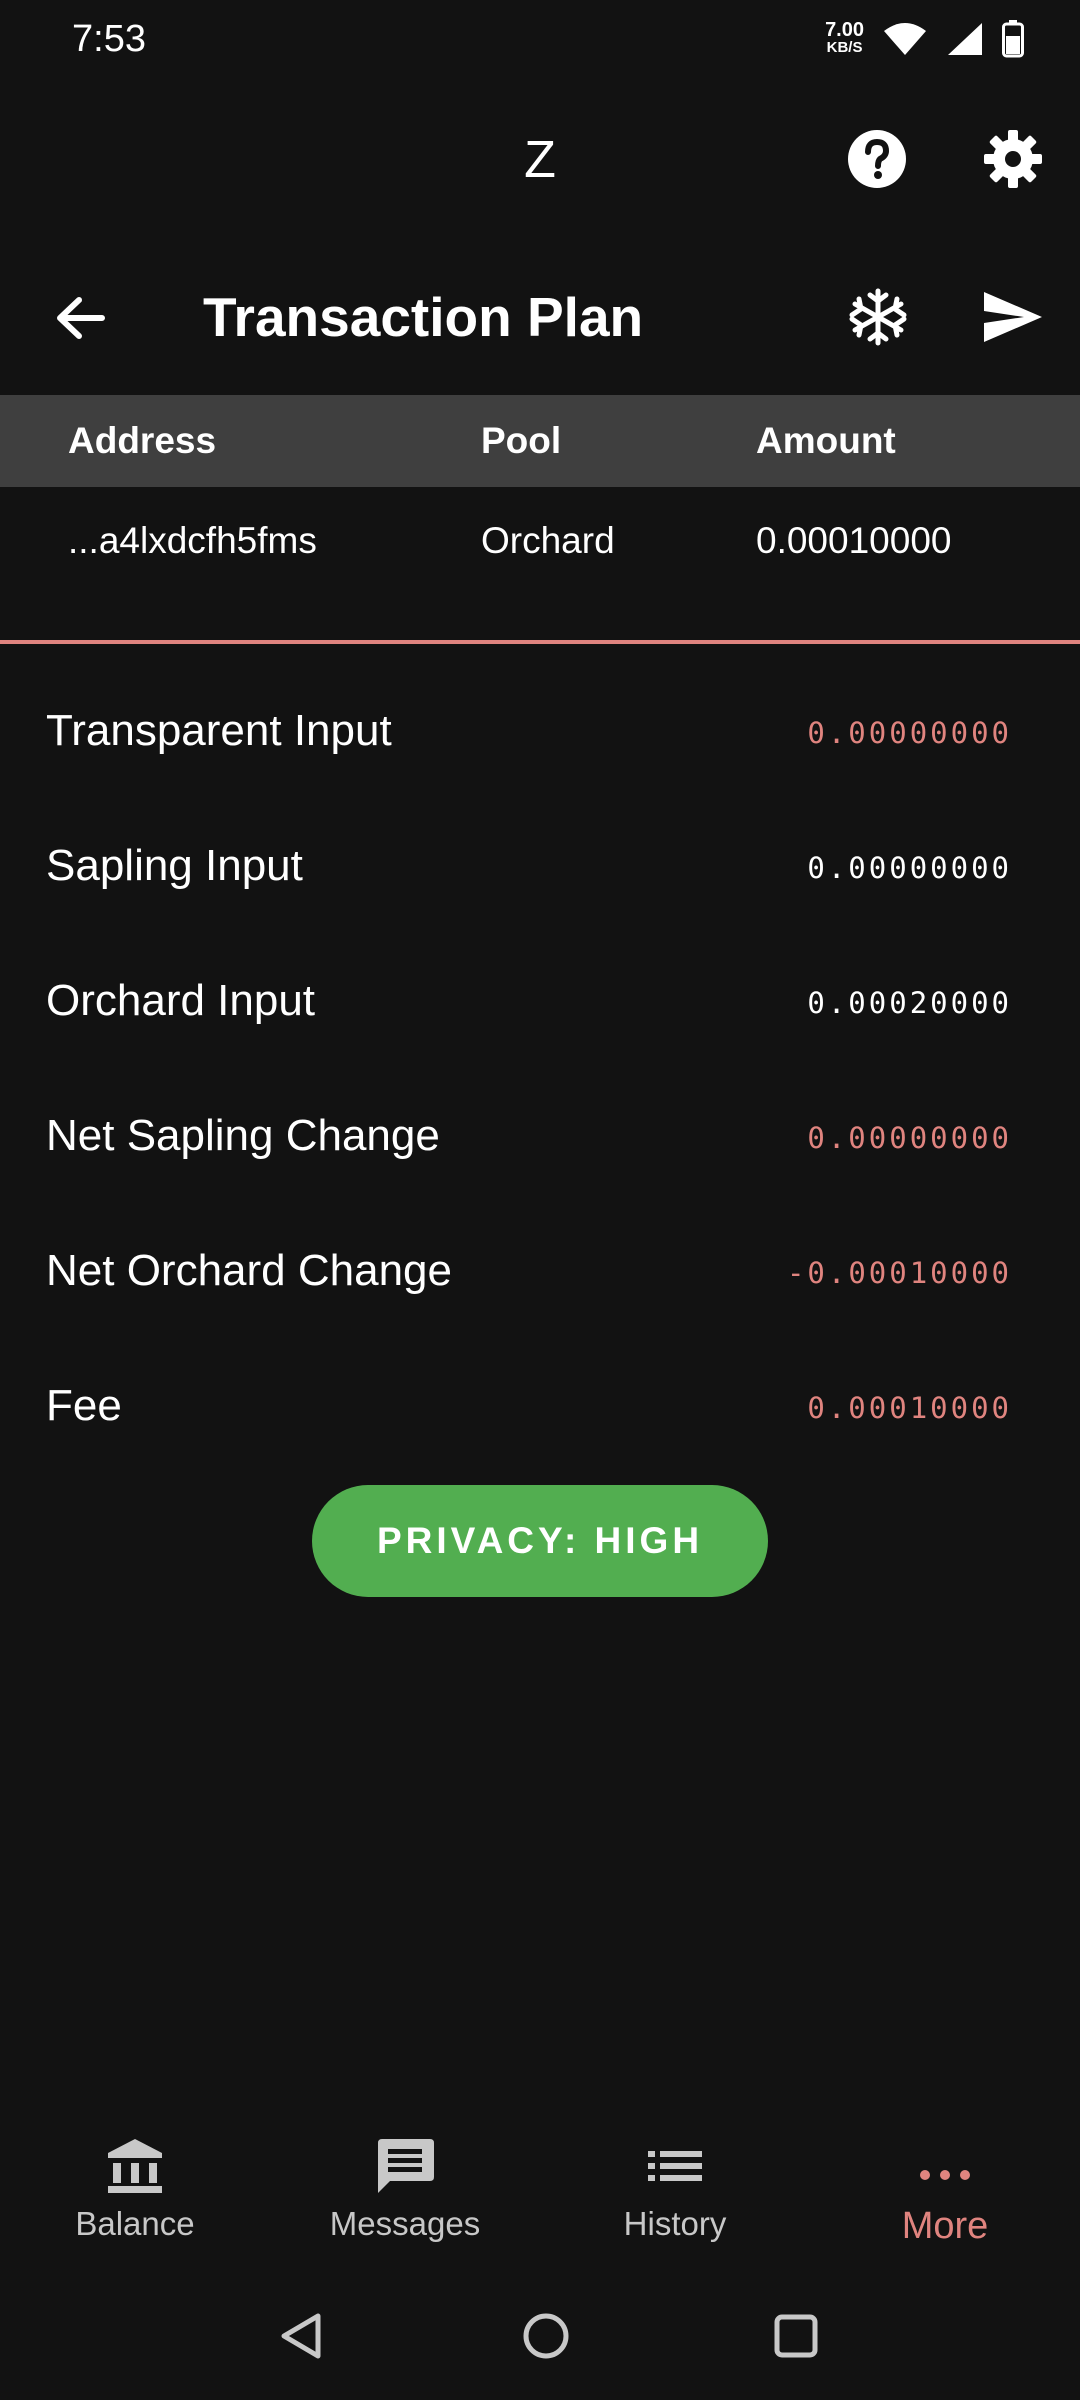 Image resolution: width=1080 pixels, height=2400 pixels. What do you see at coordinates (909, 1408) in the screenshot?
I see `summary-value: 0.00010000` at bounding box center [909, 1408].